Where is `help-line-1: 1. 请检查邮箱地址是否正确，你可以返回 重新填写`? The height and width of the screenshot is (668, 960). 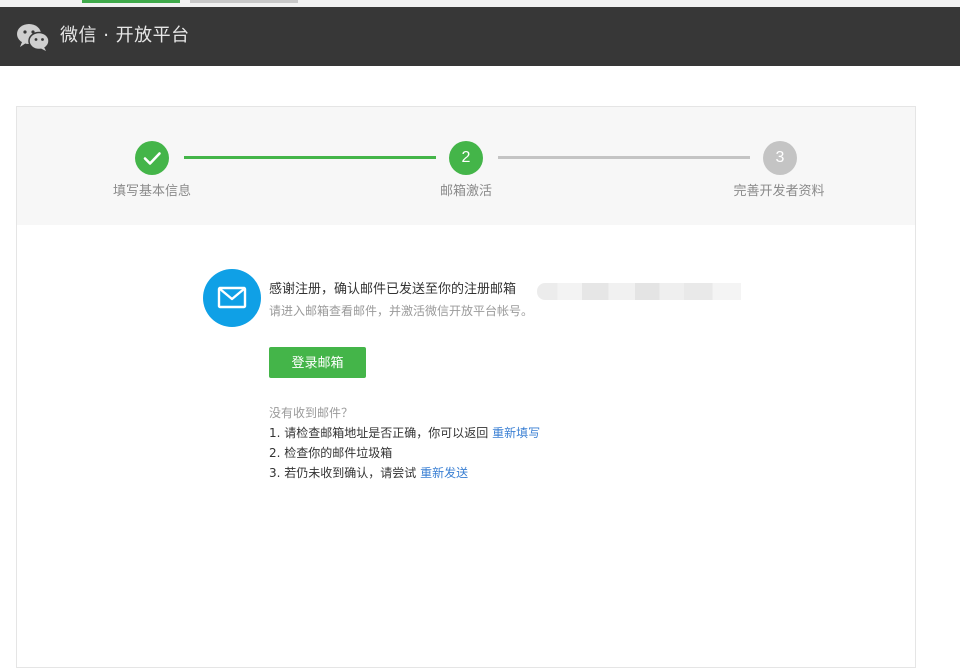 help-line-1: 1. 请检查邮箱地址是否正确，你可以返回 重新填写 is located at coordinates (404, 433).